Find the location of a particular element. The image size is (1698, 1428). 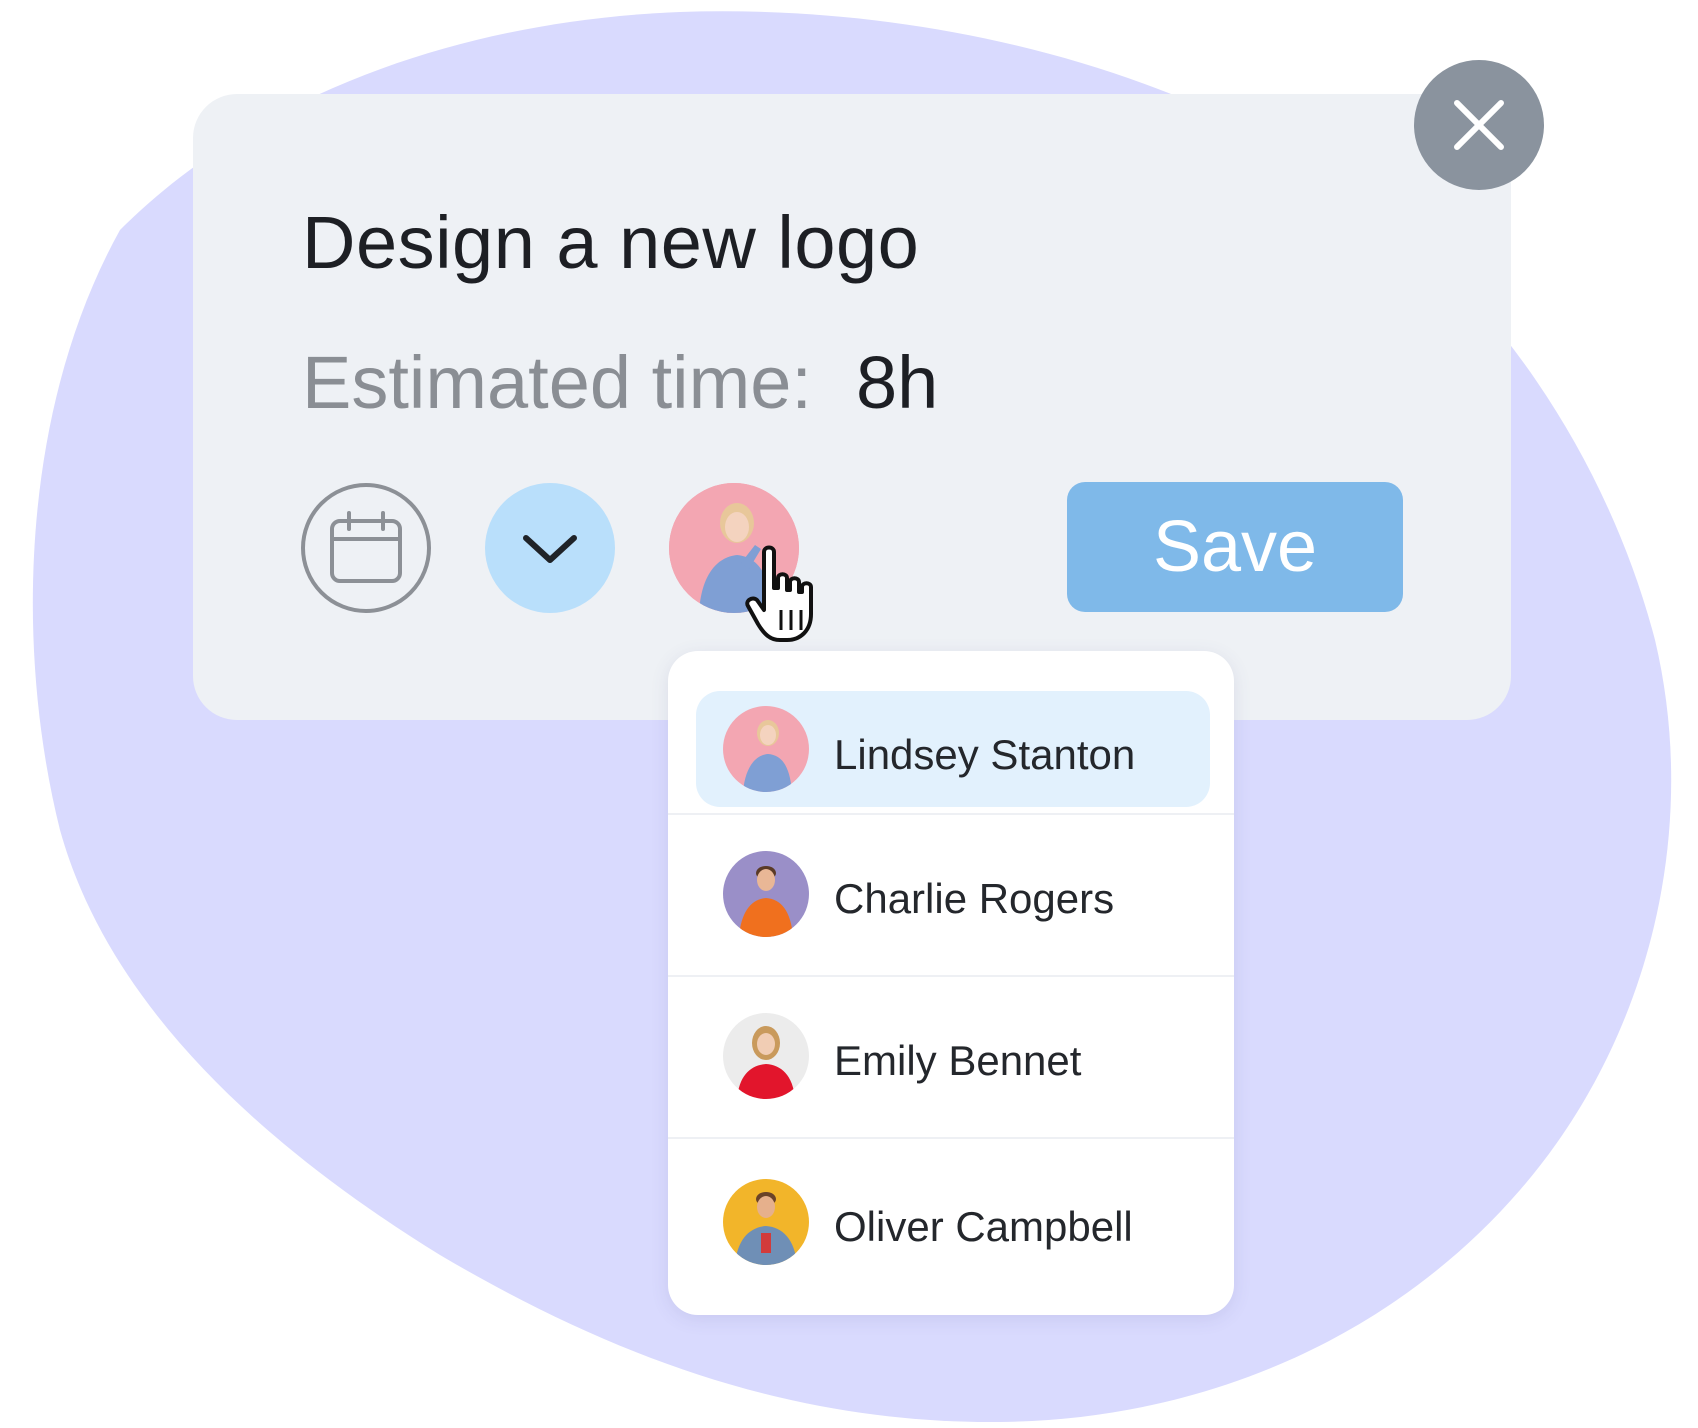

estimate-value: 8h is located at coordinates (897, 382).